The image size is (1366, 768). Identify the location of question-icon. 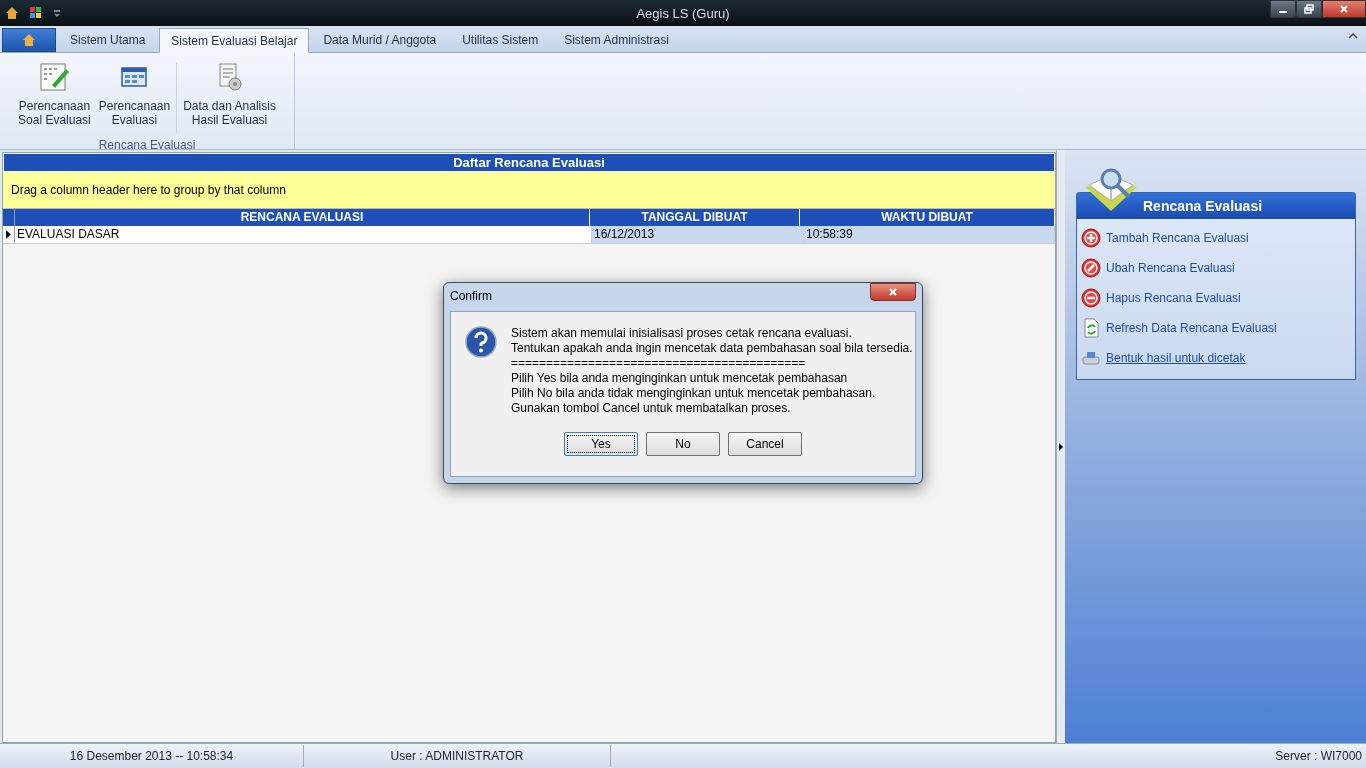
(481, 342).